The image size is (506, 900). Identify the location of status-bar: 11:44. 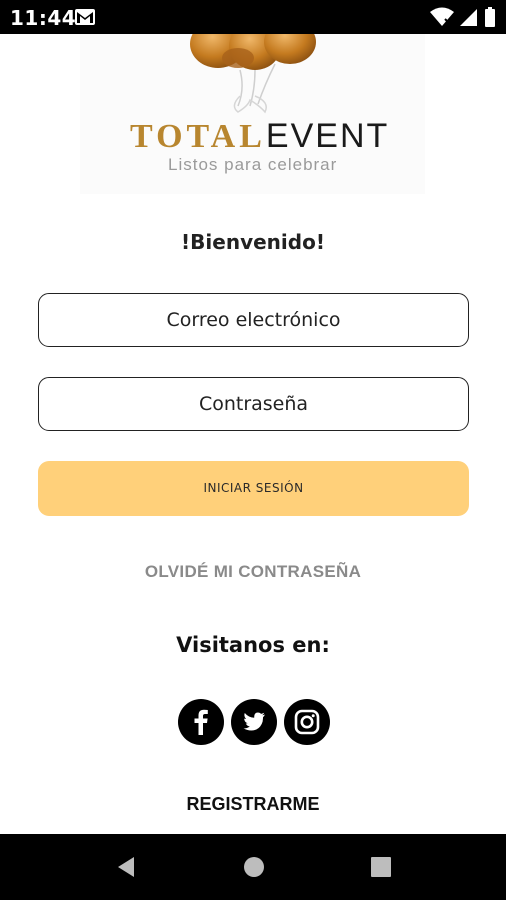
(253, 17).